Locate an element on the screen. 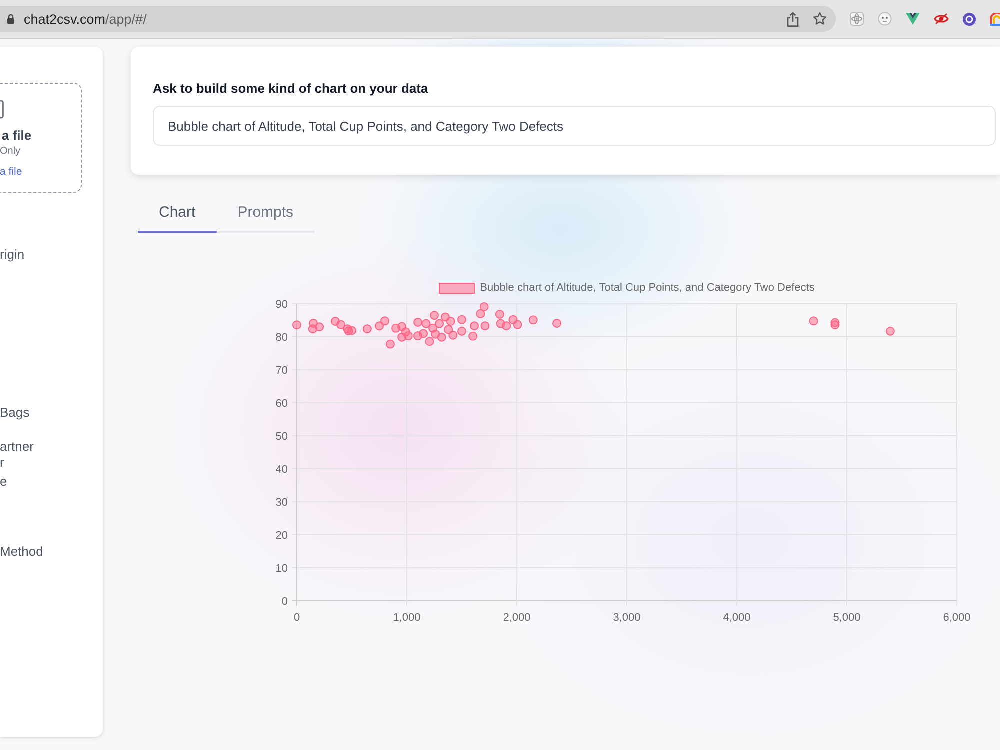 This screenshot has height=750, width=1000. y-axis-label: 40 is located at coordinates (282, 470).